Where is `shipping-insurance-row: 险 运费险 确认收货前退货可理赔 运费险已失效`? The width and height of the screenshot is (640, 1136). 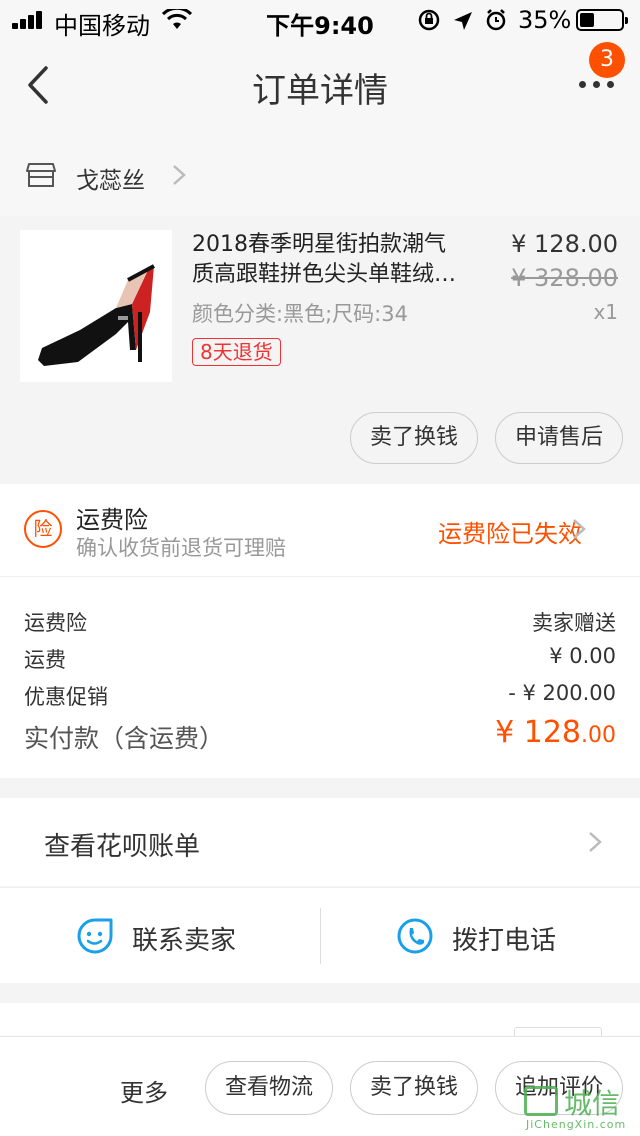
shipping-insurance-row: 险 运费险 确认收货前退货可理赔 运费险已失效 is located at coordinates (320, 530).